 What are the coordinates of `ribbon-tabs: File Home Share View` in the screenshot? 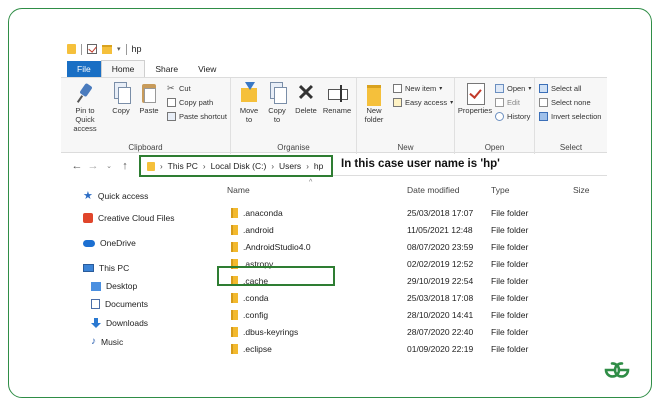 It's located at (146, 68).